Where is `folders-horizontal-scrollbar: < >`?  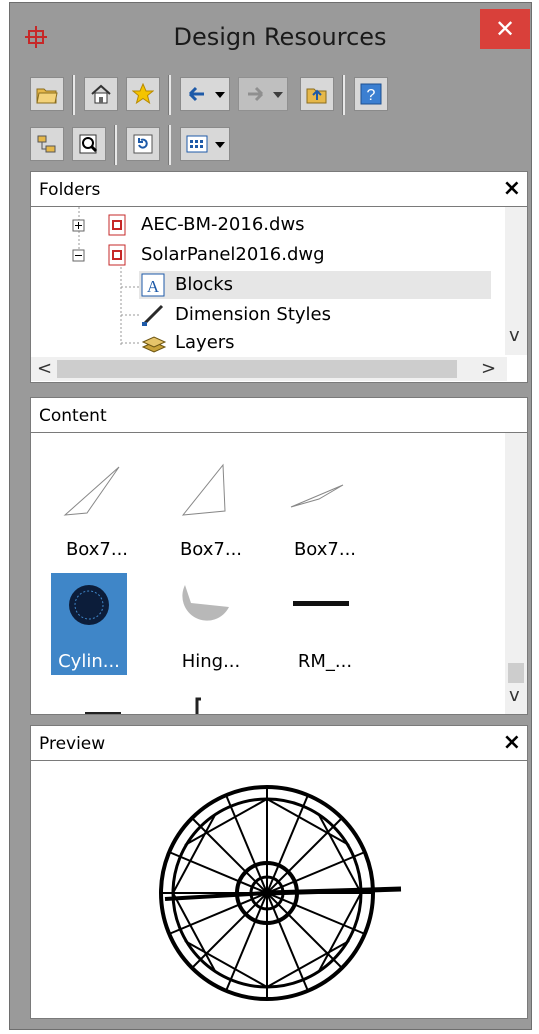
folders-horizontal-scrollbar: < > is located at coordinates (269, 369).